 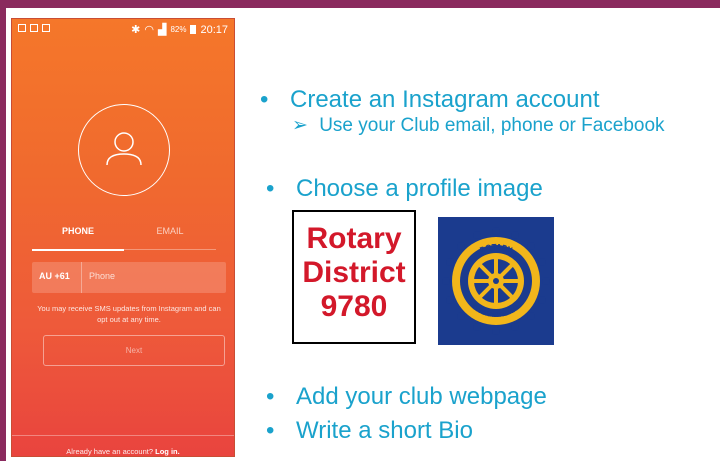 I want to click on bluetooth-icon: ✱, so click(x=136, y=30).